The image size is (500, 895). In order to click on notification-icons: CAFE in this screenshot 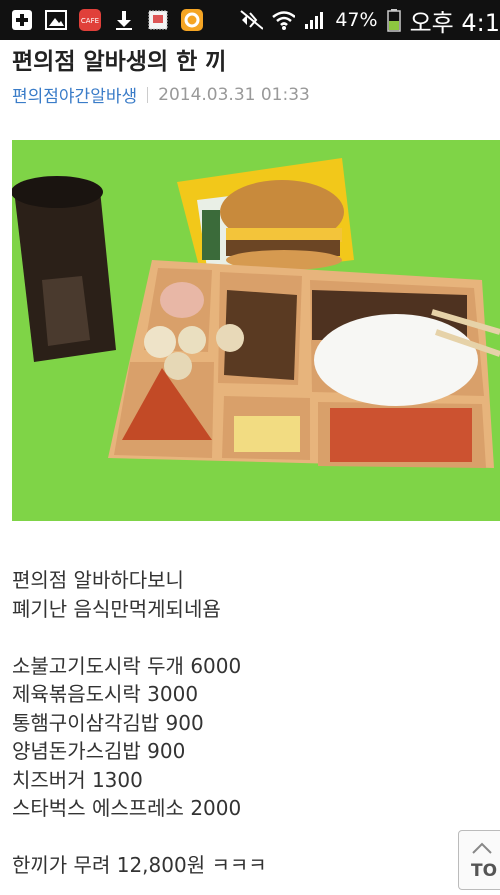, I will do `click(107, 20)`.